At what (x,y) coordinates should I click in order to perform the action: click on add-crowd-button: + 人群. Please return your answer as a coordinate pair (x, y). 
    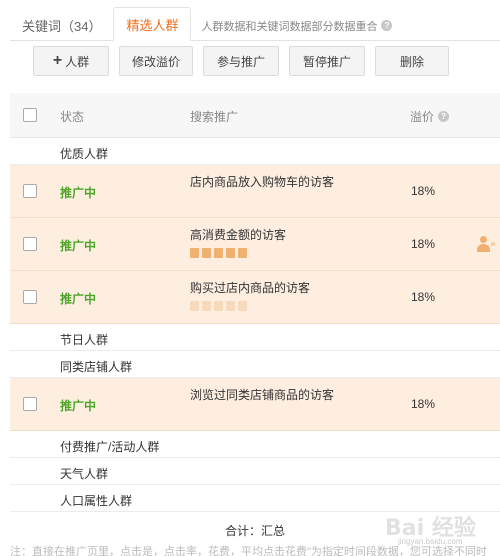
    Looking at the image, I should click on (71, 61).